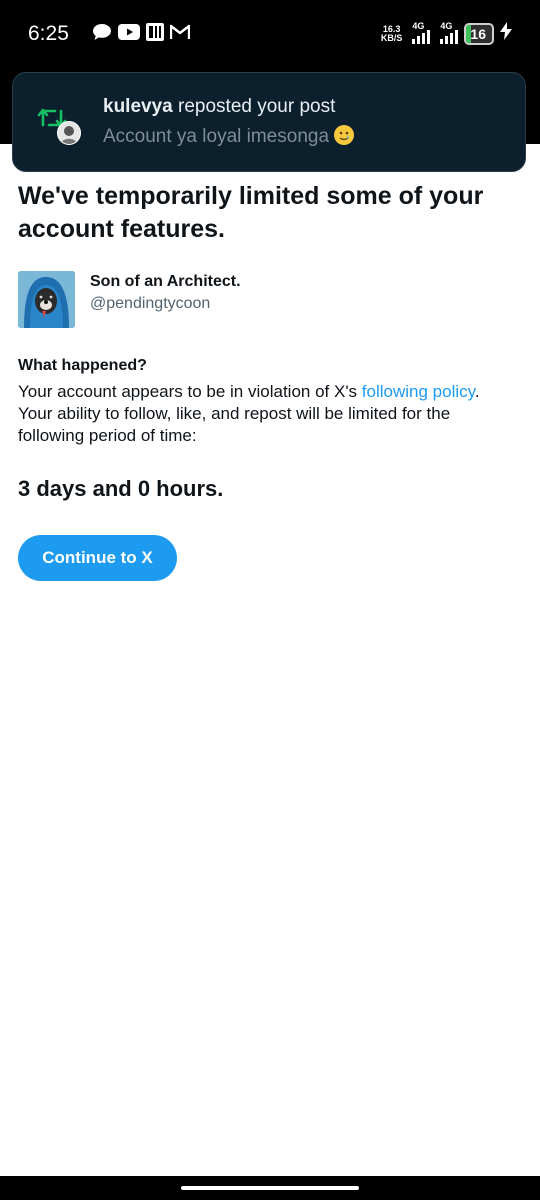  I want to click on status-system-icons: 16.3 KB/S 4G 4G 16, so click(446, 33).